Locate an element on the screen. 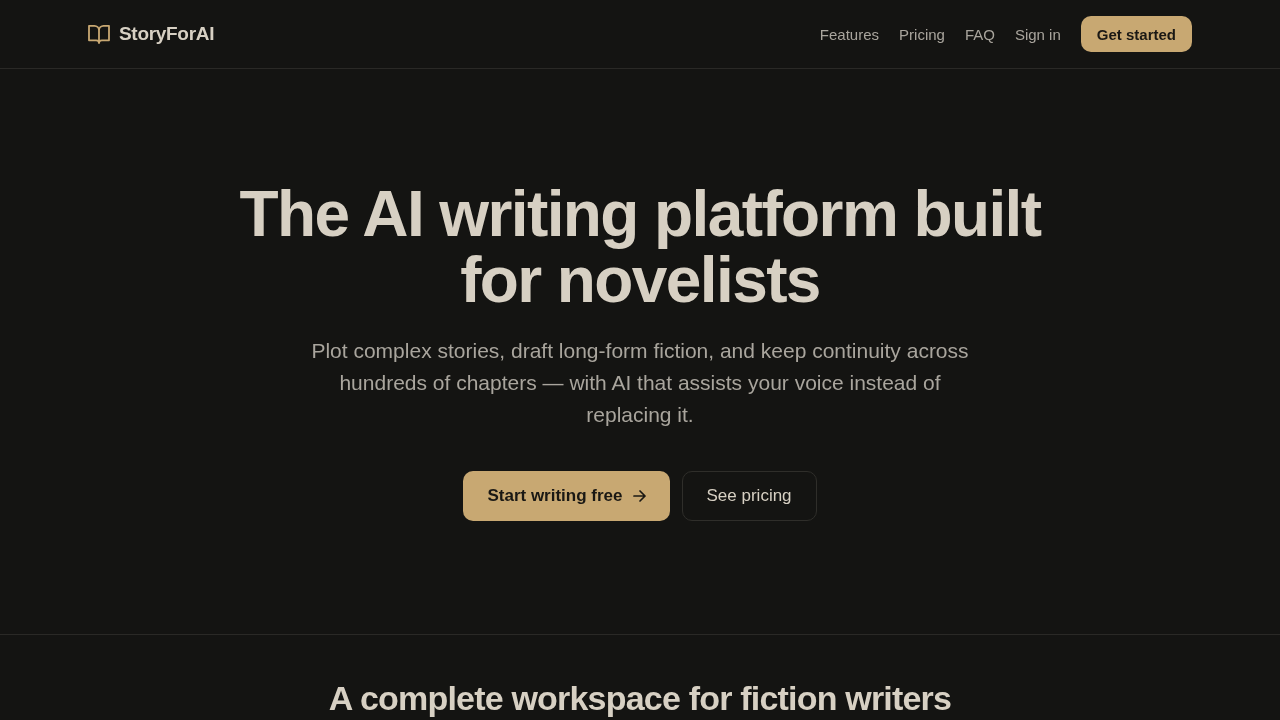  hero-subtitle: Plot complex stories, draft long-form fiction, and keep continuity across hundreds of chapters — with AI that assists your voice instead of replacing it. is located at coordinates (640, 383).